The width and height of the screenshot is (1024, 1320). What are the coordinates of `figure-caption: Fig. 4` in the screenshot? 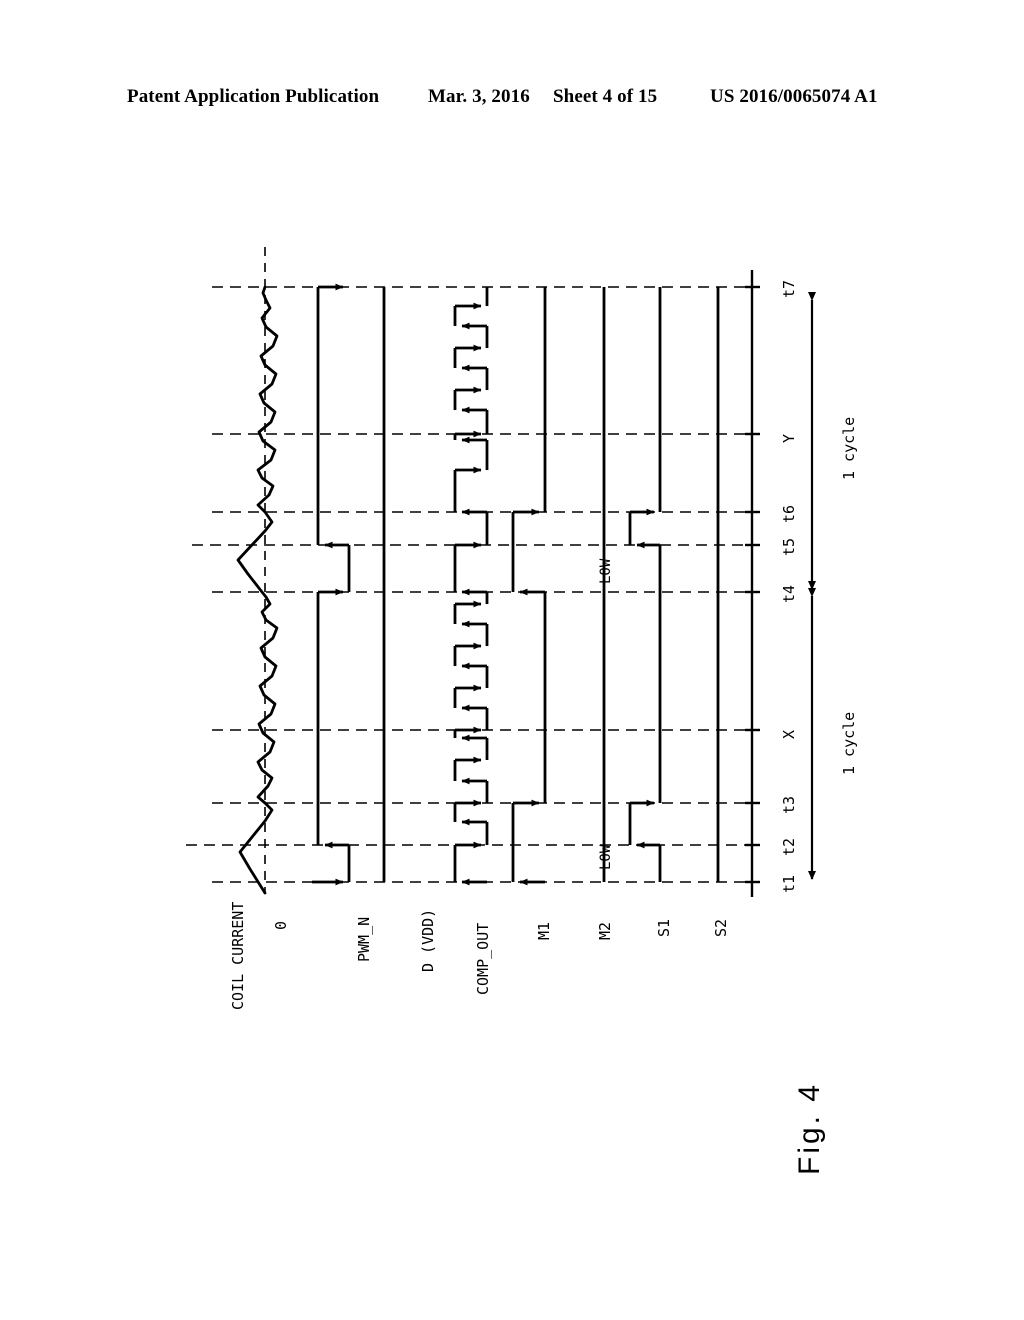 It's located at (809, 1128).